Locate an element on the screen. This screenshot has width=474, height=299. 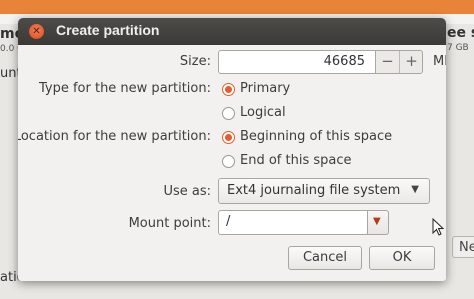
location-end-radio is located at coordinates (228, 161).